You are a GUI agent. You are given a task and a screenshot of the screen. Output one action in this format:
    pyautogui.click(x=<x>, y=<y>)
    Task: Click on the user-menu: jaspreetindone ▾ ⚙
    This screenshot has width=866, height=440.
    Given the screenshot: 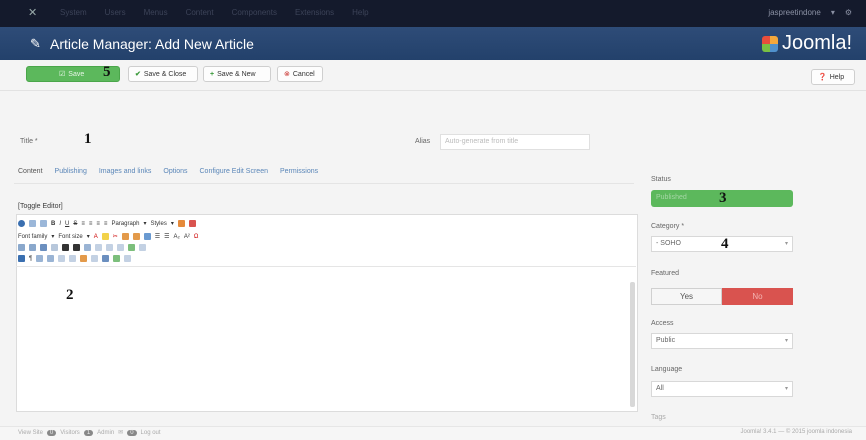 What is the action you would take?
    pyautogui.click(x=810, y=12)
    